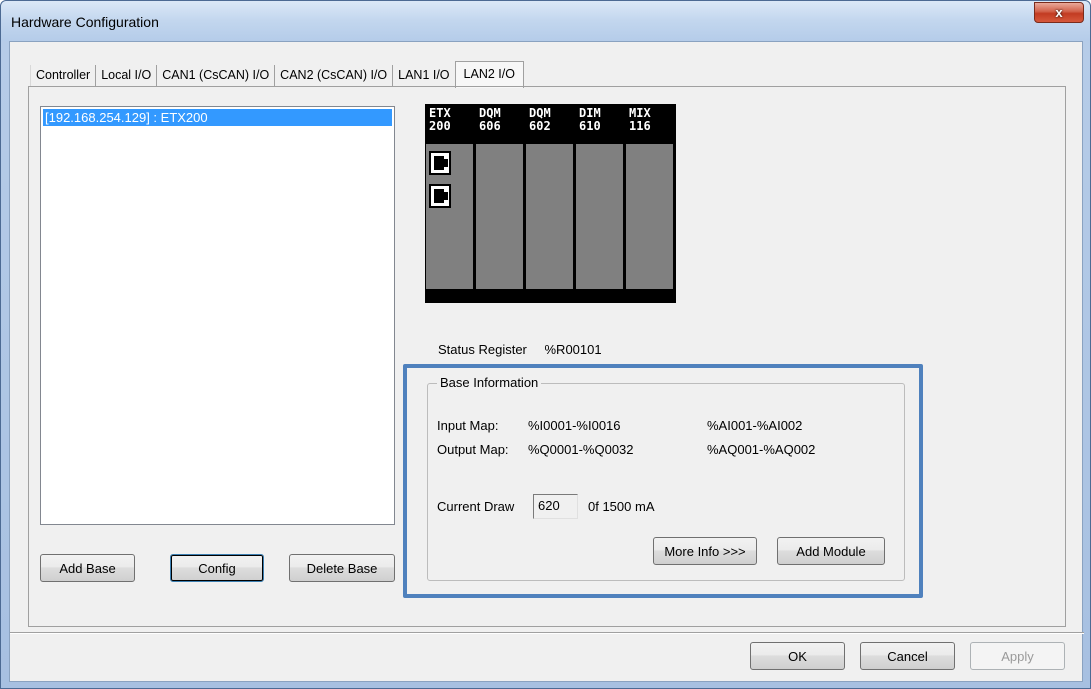 Image resolution: width=1091 pixels, height=689 pixels. What do you see at coordinates (216, 76) in the screenshot?
I see `tab-can1-io: CAN1 (CsCAN) I/O` at bounding box center [216, 76].